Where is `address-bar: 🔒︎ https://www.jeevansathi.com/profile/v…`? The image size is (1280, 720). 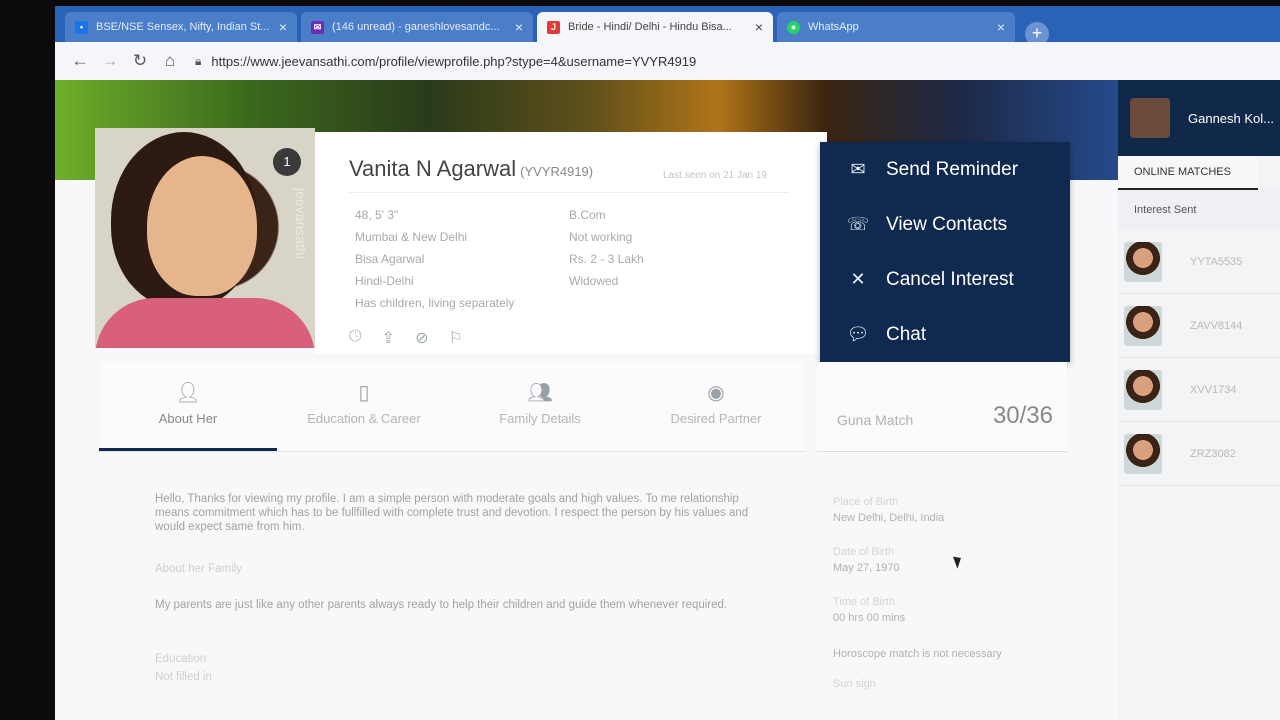
address-bar: 🔒︎ https://www.jeevansathi.com/profile/v… is located at coordinates (720, 61).